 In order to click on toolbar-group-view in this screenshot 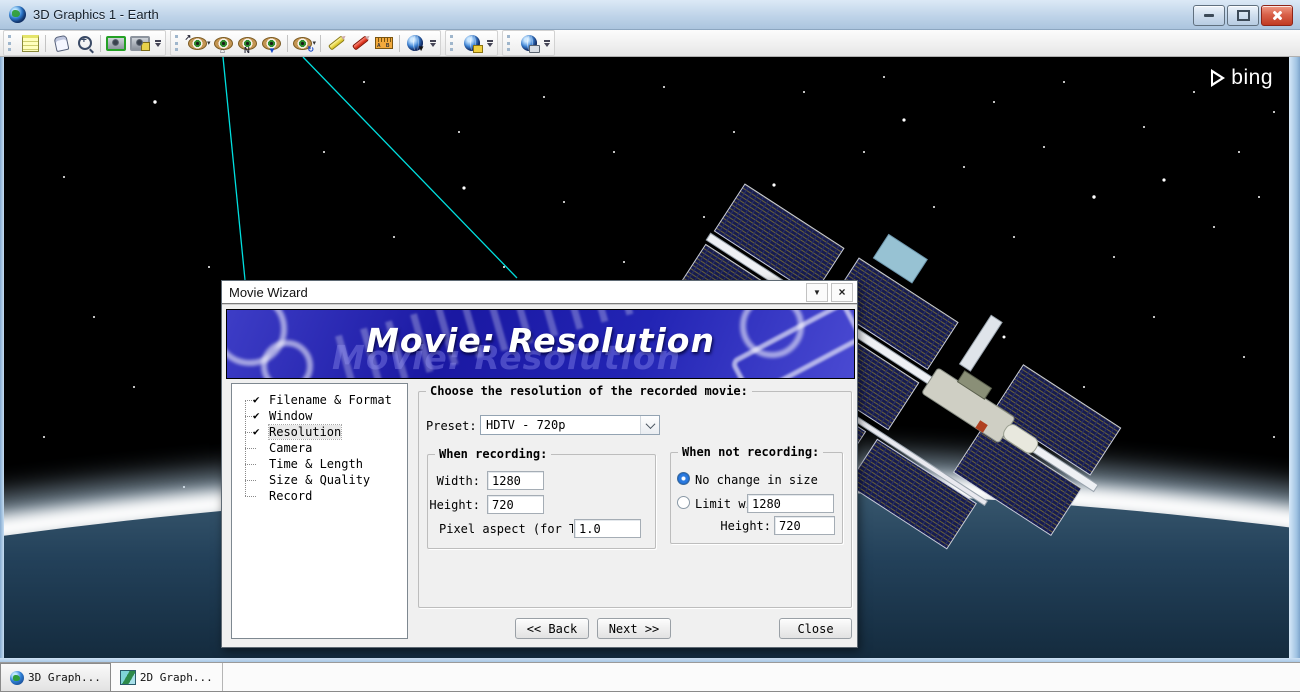, I will do `click(84, 43)`.